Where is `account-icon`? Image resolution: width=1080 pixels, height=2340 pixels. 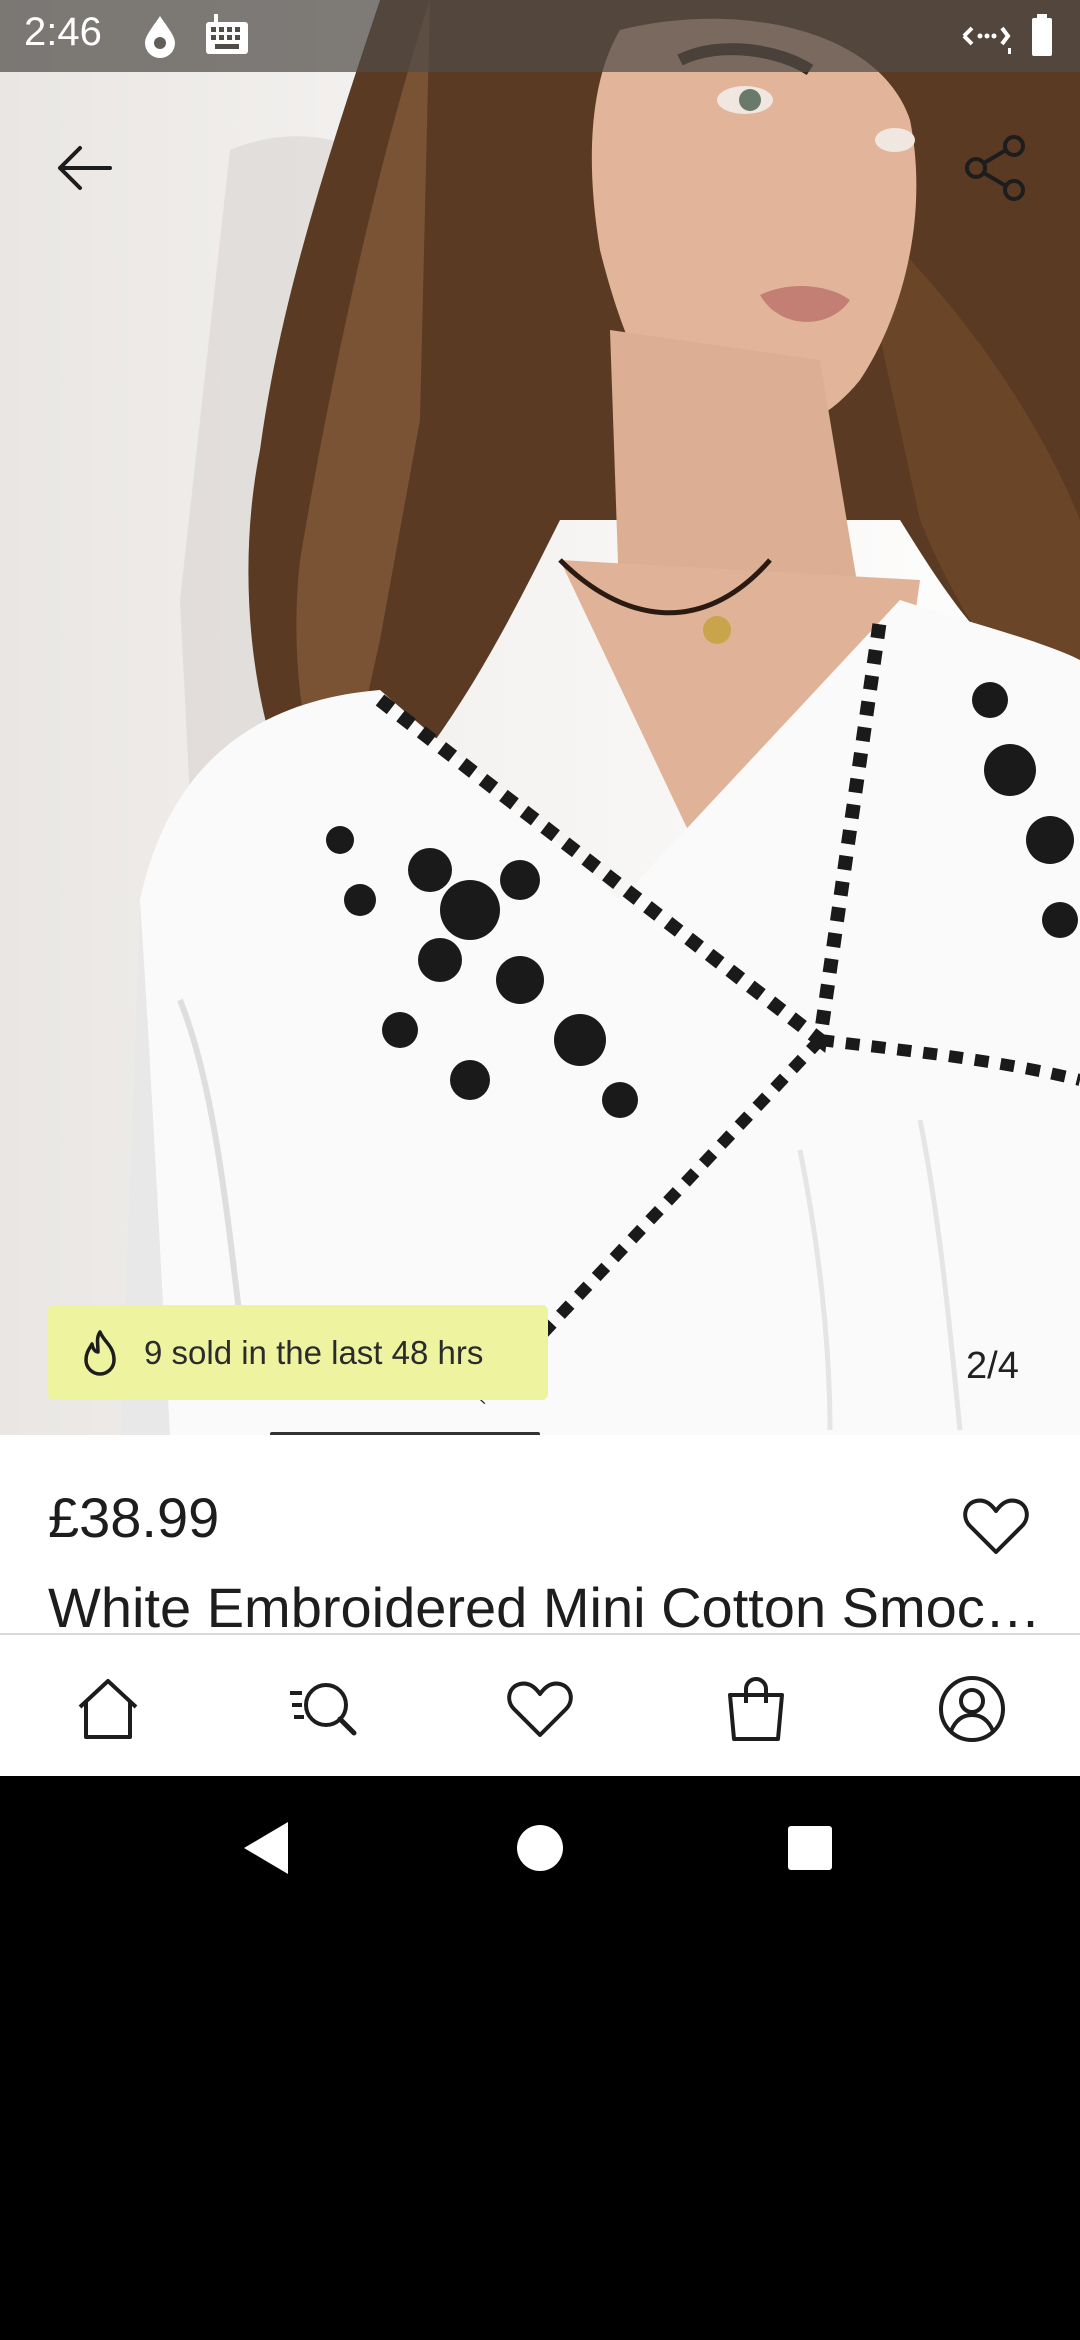
account-icon is located at coordinates (972, 1709).